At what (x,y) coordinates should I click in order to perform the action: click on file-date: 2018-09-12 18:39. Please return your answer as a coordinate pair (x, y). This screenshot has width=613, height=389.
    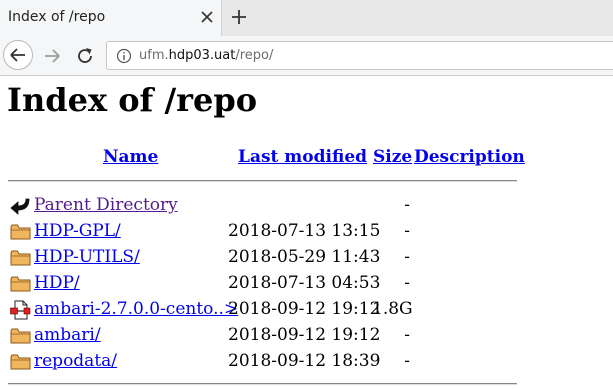
    Looking at the image, I should click on (304, 361).